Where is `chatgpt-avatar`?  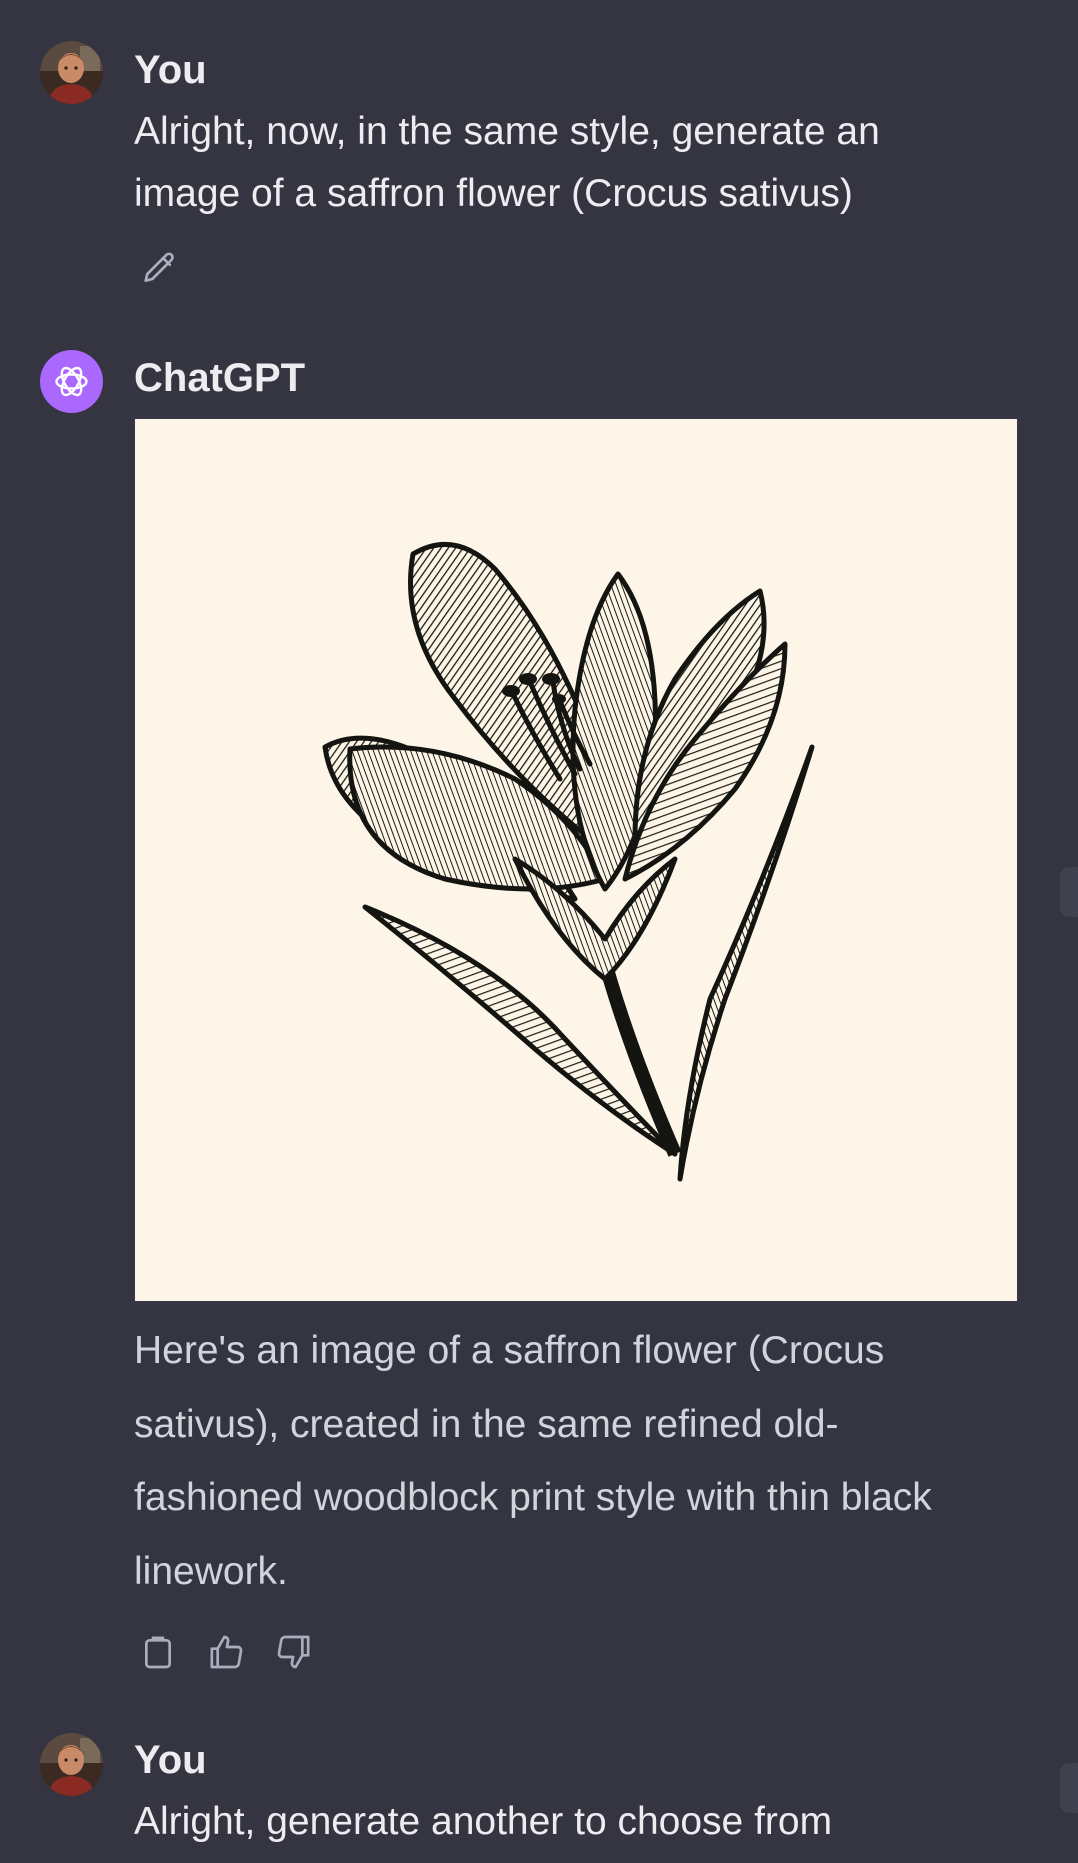 chatgpt-avatar is located at coordinates (71, 381).